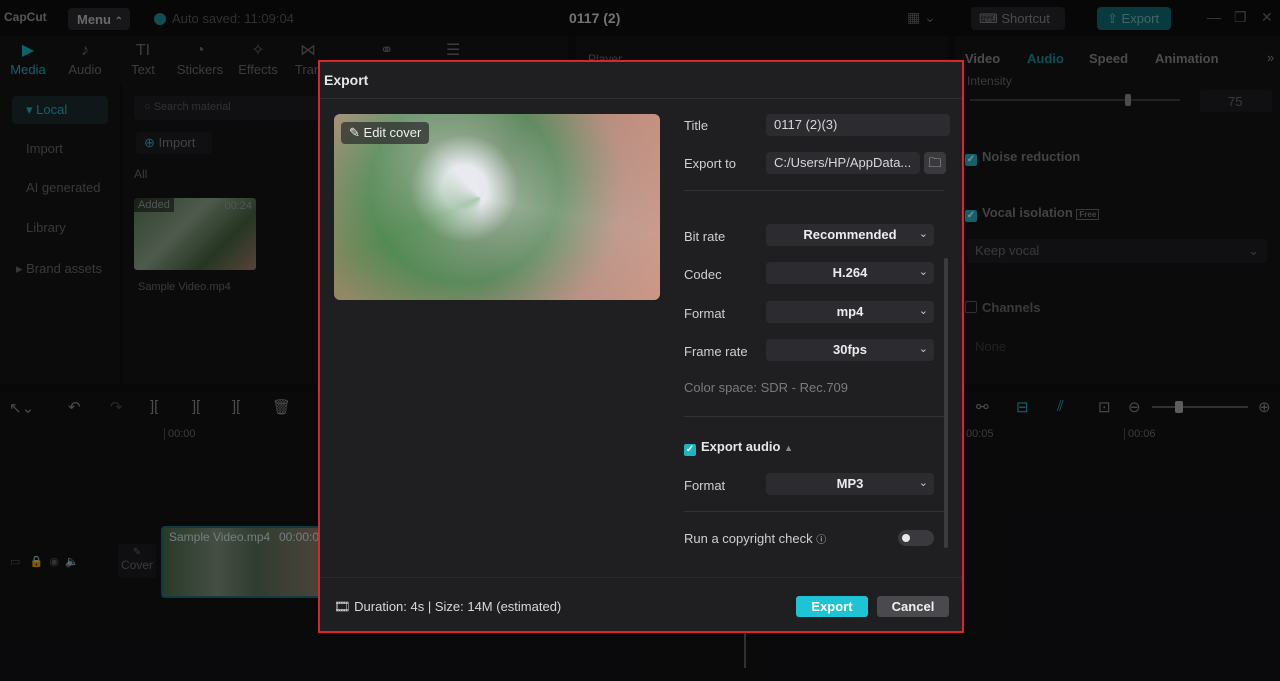  I want to click on pencil-icon: ✎, so click(354, 132).